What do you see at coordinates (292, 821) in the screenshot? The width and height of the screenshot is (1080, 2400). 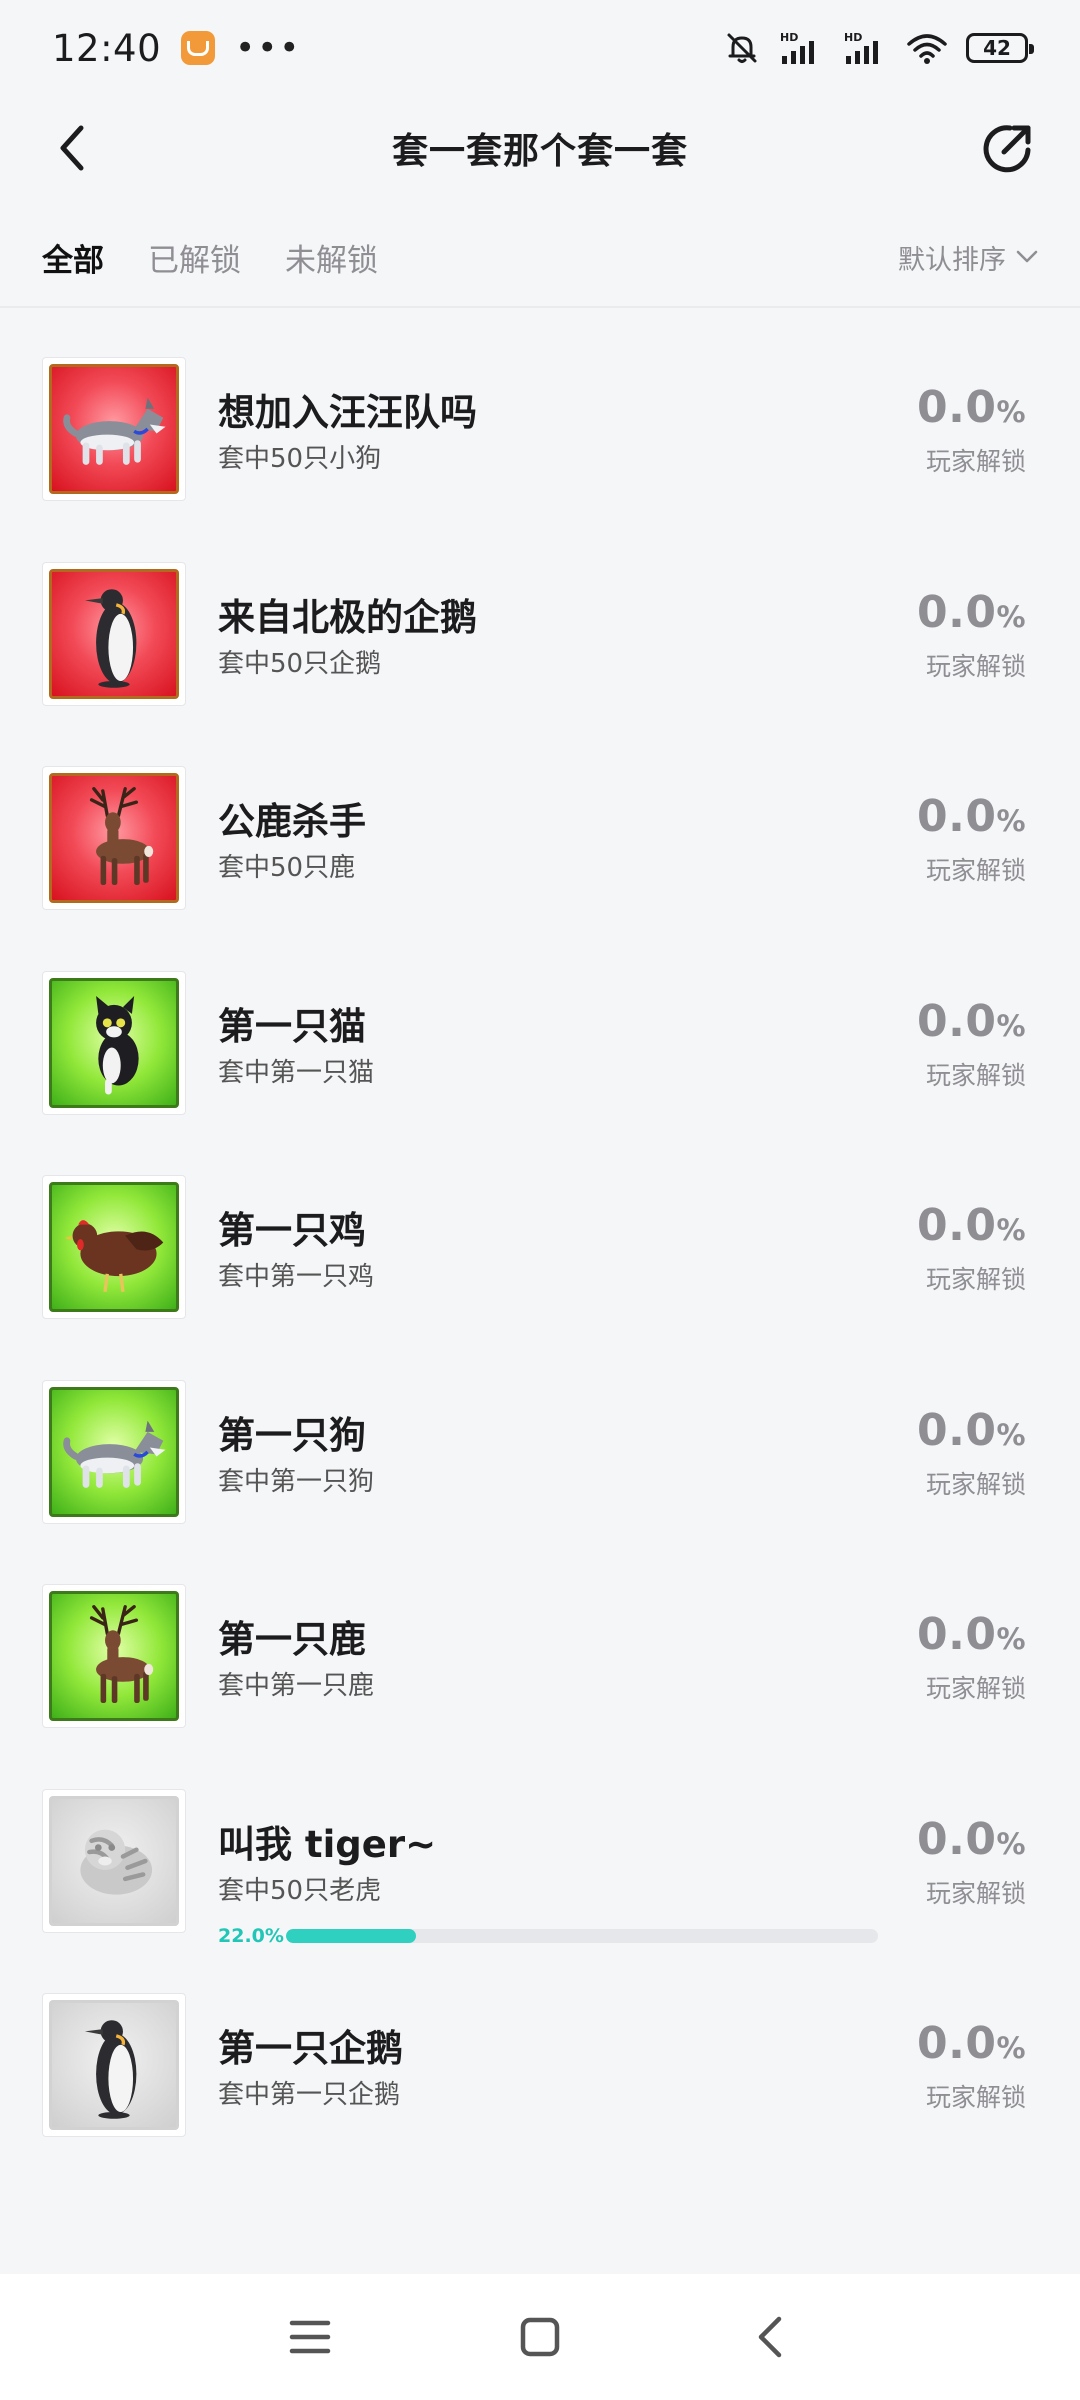 I see `achievement-title: 公鹿杀手` at bounding box center [292, 821].